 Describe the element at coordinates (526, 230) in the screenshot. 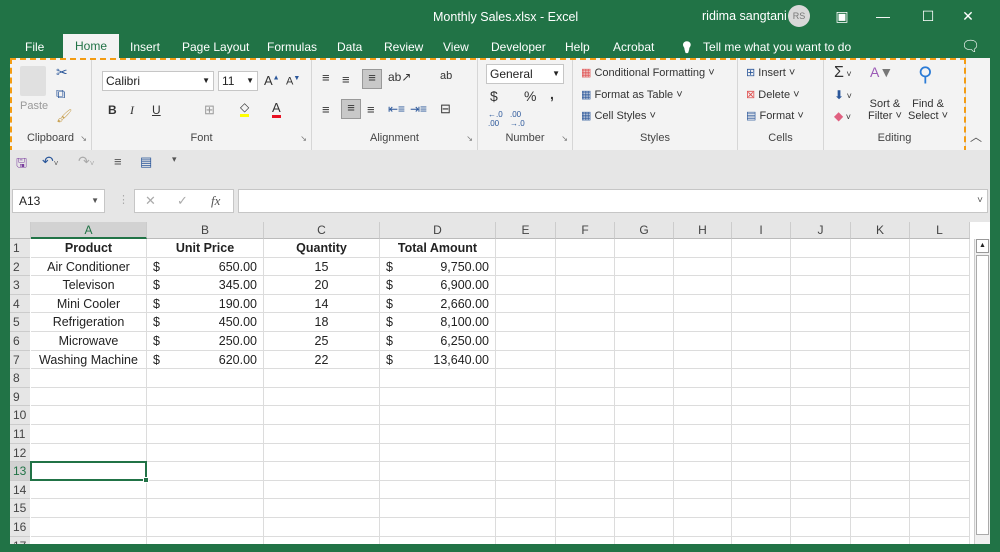

I see `column-header-e: E` at that location.